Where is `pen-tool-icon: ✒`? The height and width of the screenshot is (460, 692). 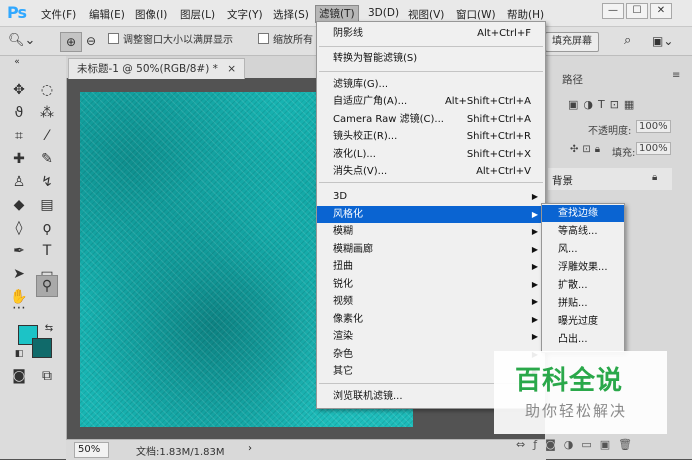
pen-tool-icon: ✒ is located at coordinates (19, 251).